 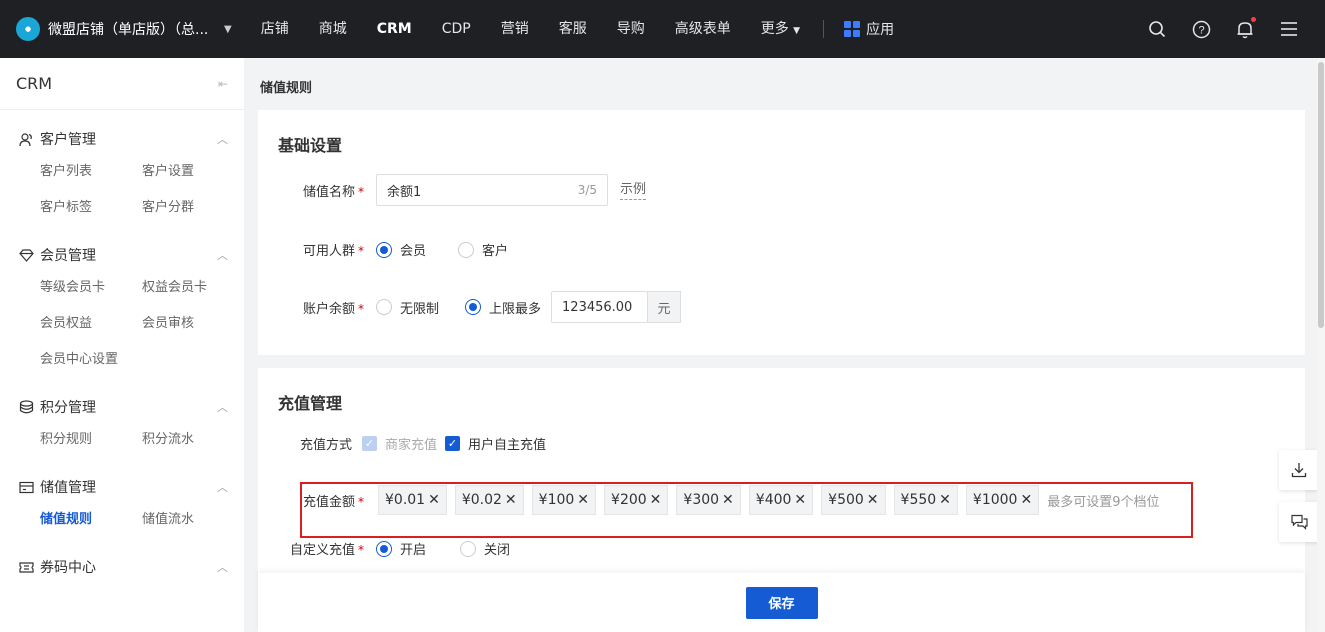 What do you see at coordinates (824, 29) in the screenshot?
I see `nav-divider` at bounding box center [824, 29].